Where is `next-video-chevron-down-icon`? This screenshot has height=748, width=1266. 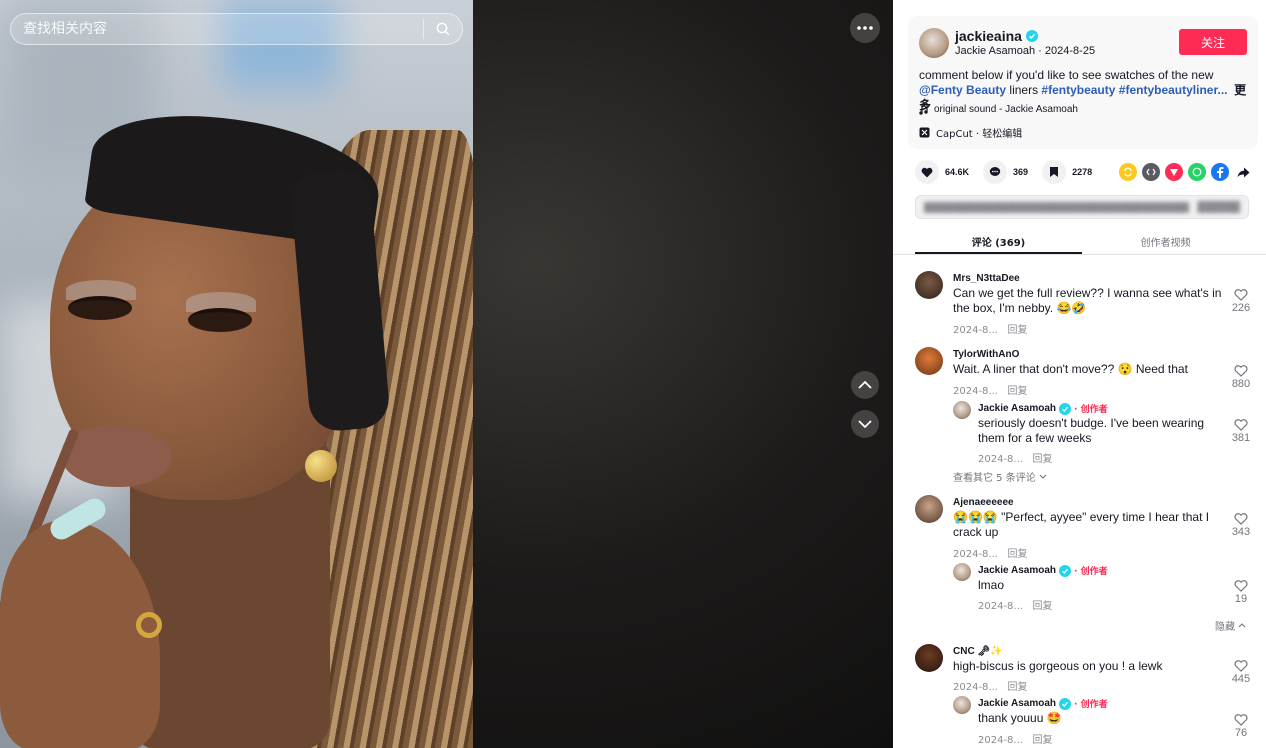
next-video-chevron-down-icon is located at coordinates (865, 424).